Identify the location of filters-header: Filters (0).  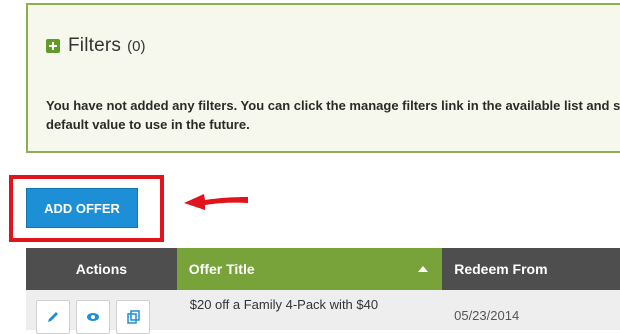
(96, 45).